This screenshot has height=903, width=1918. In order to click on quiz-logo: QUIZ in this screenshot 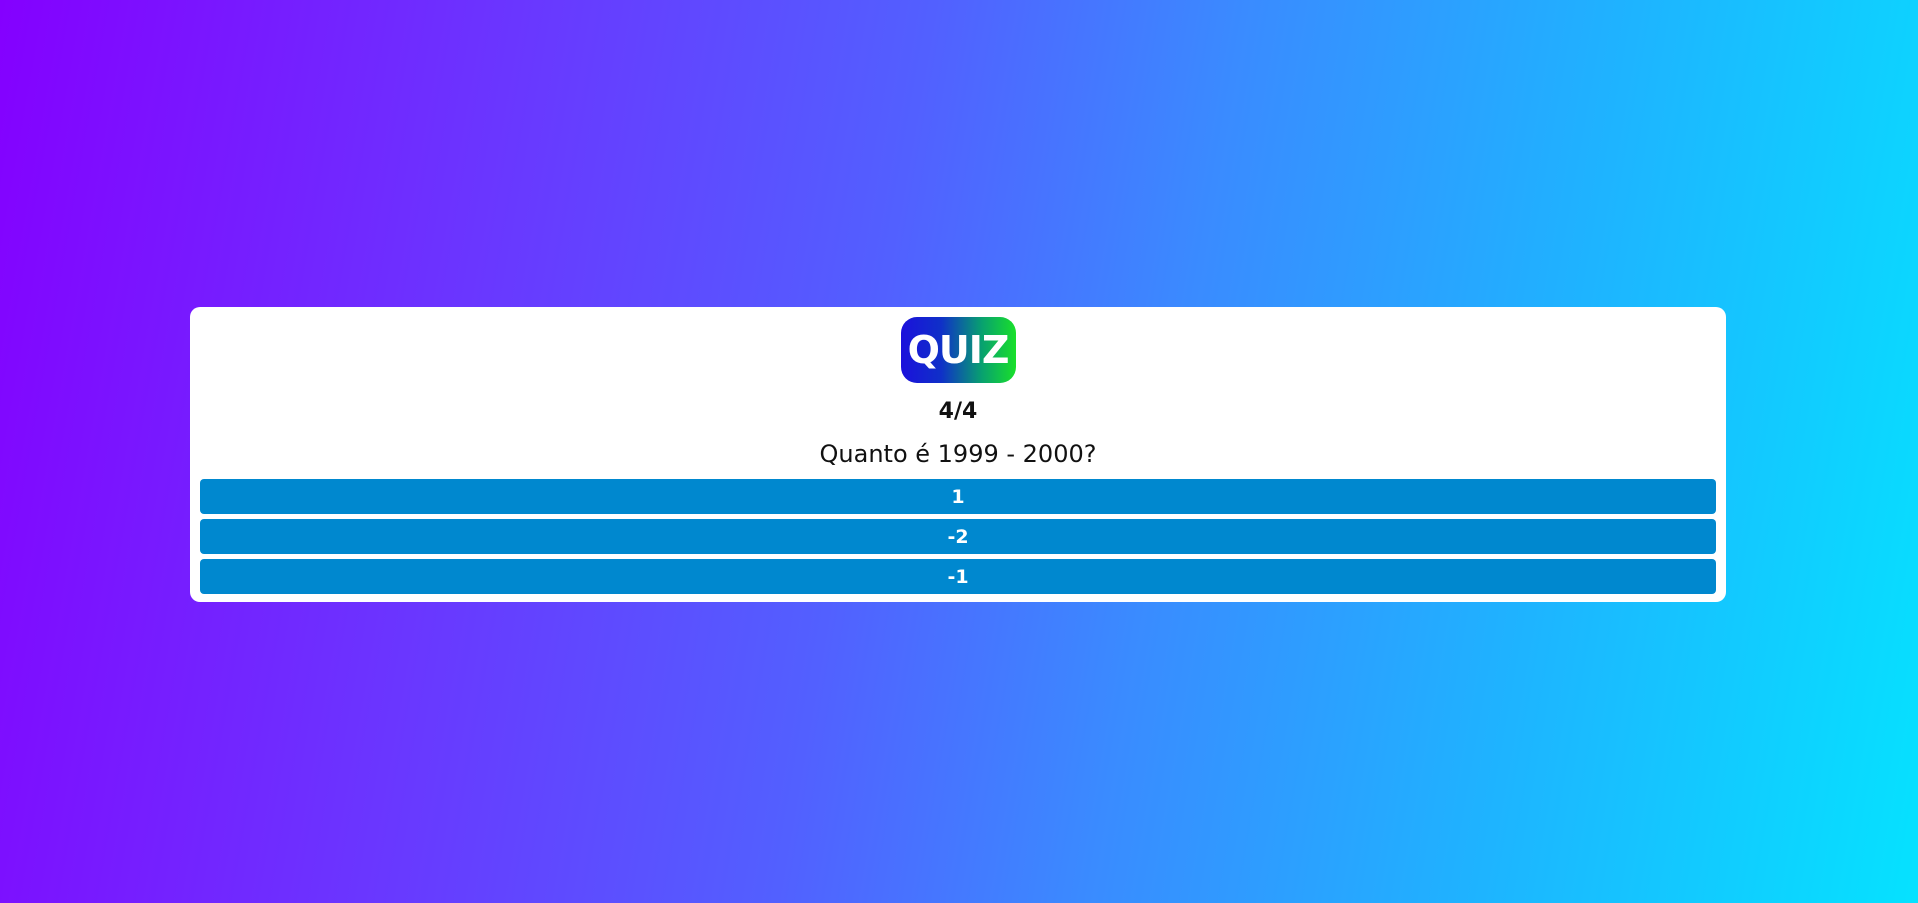, I will do `click(958, 350)`.